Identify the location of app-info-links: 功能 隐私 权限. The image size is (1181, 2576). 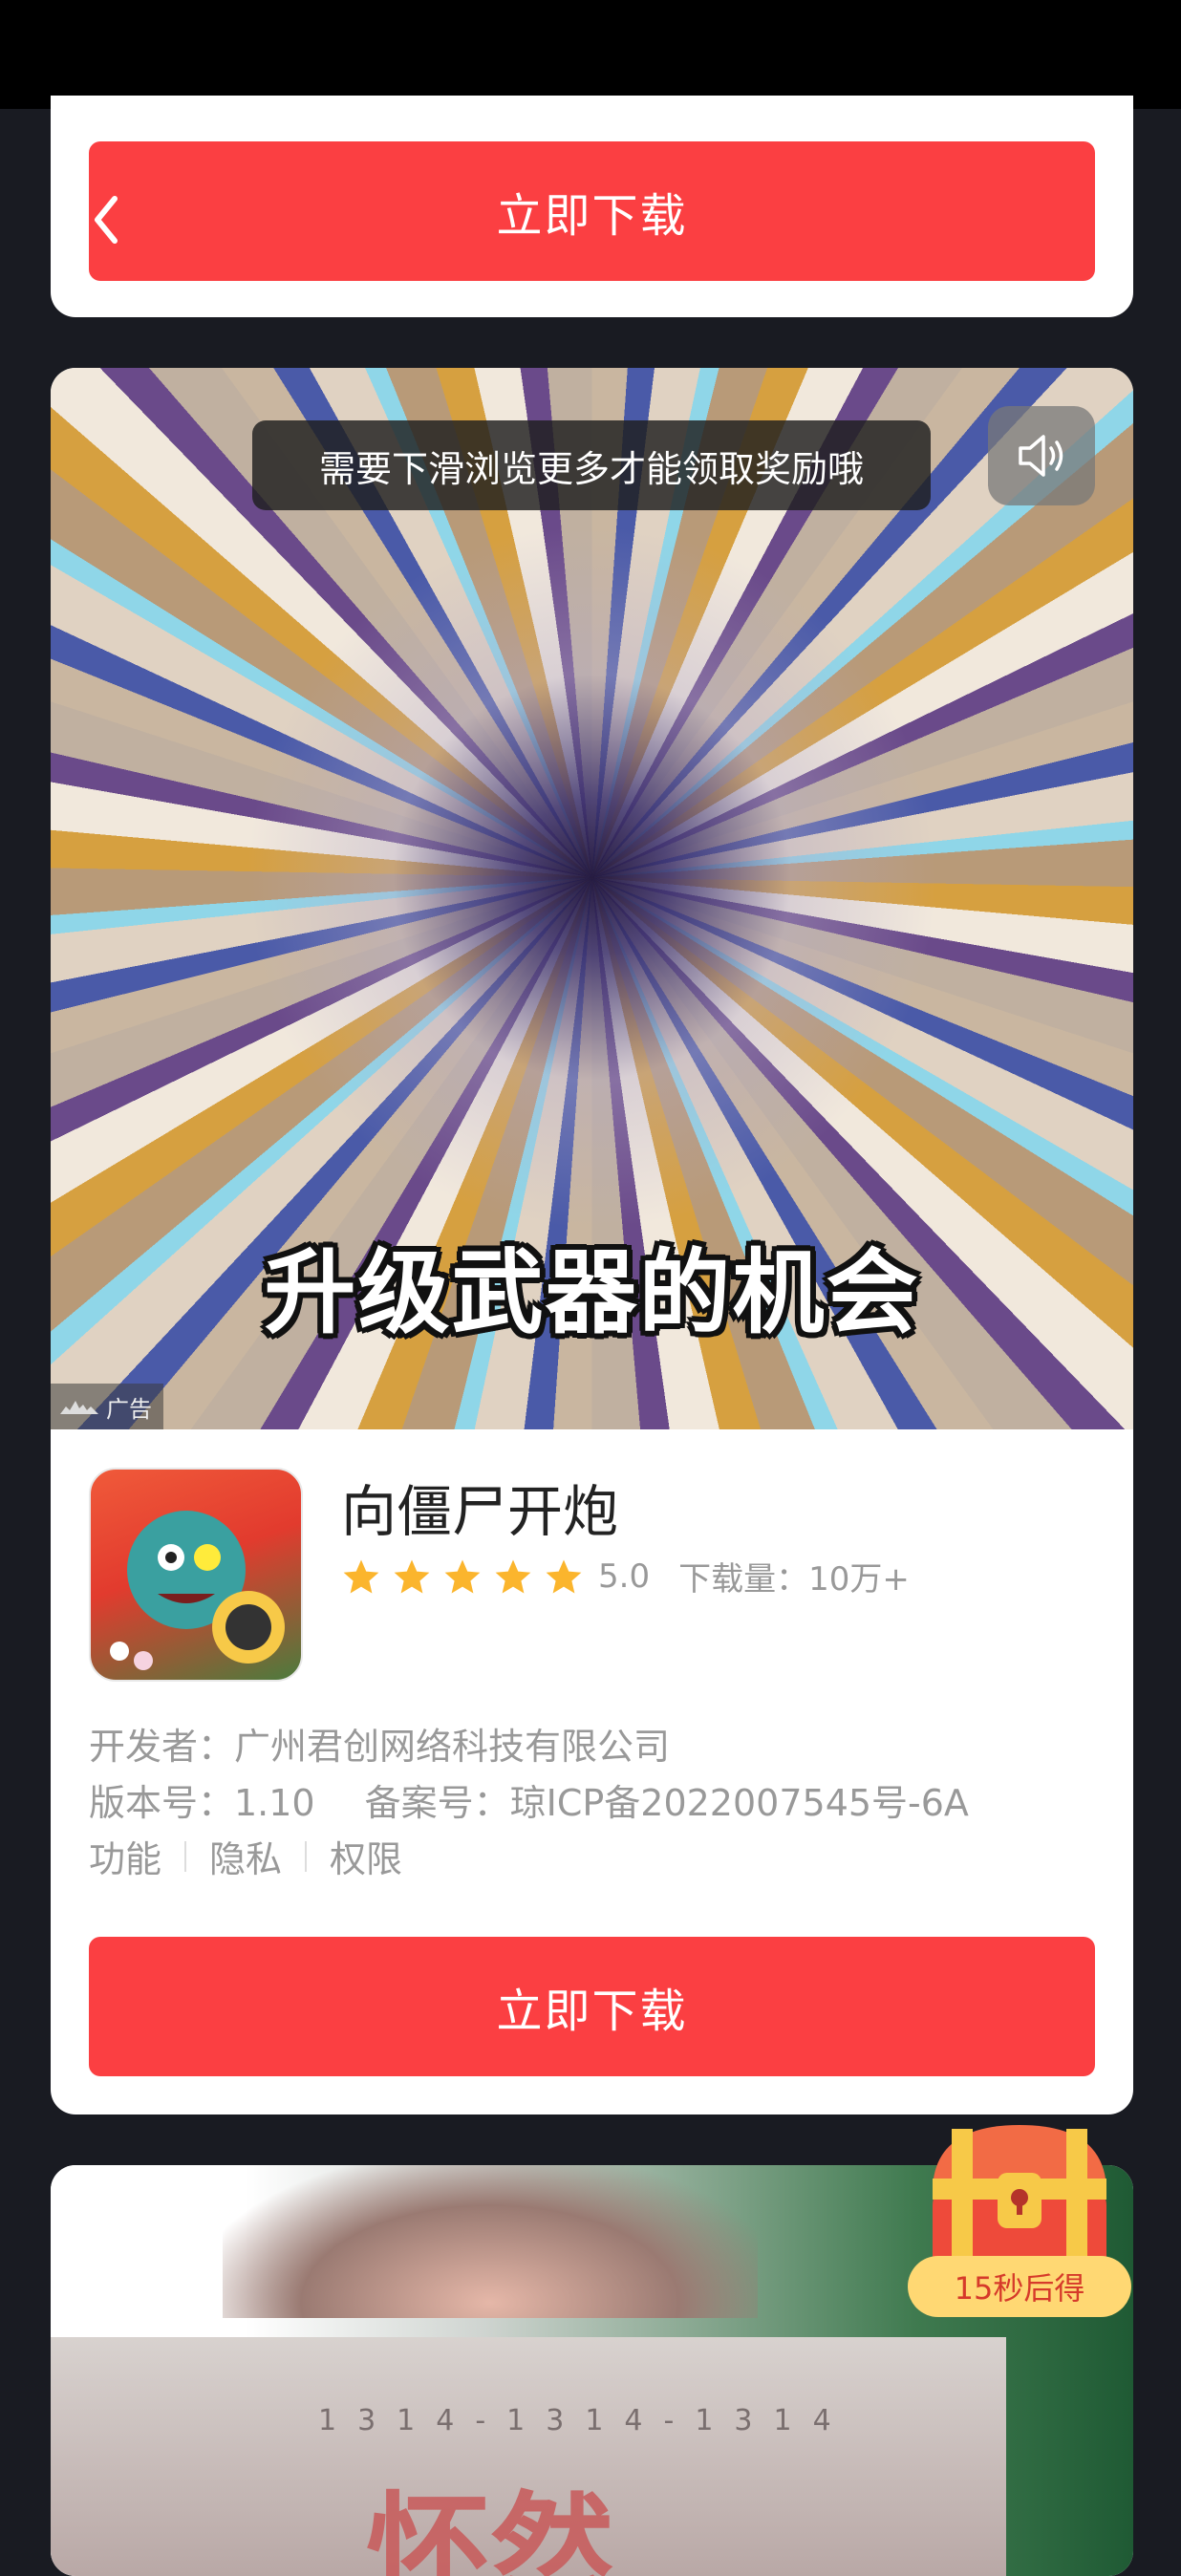
(245, 1856).